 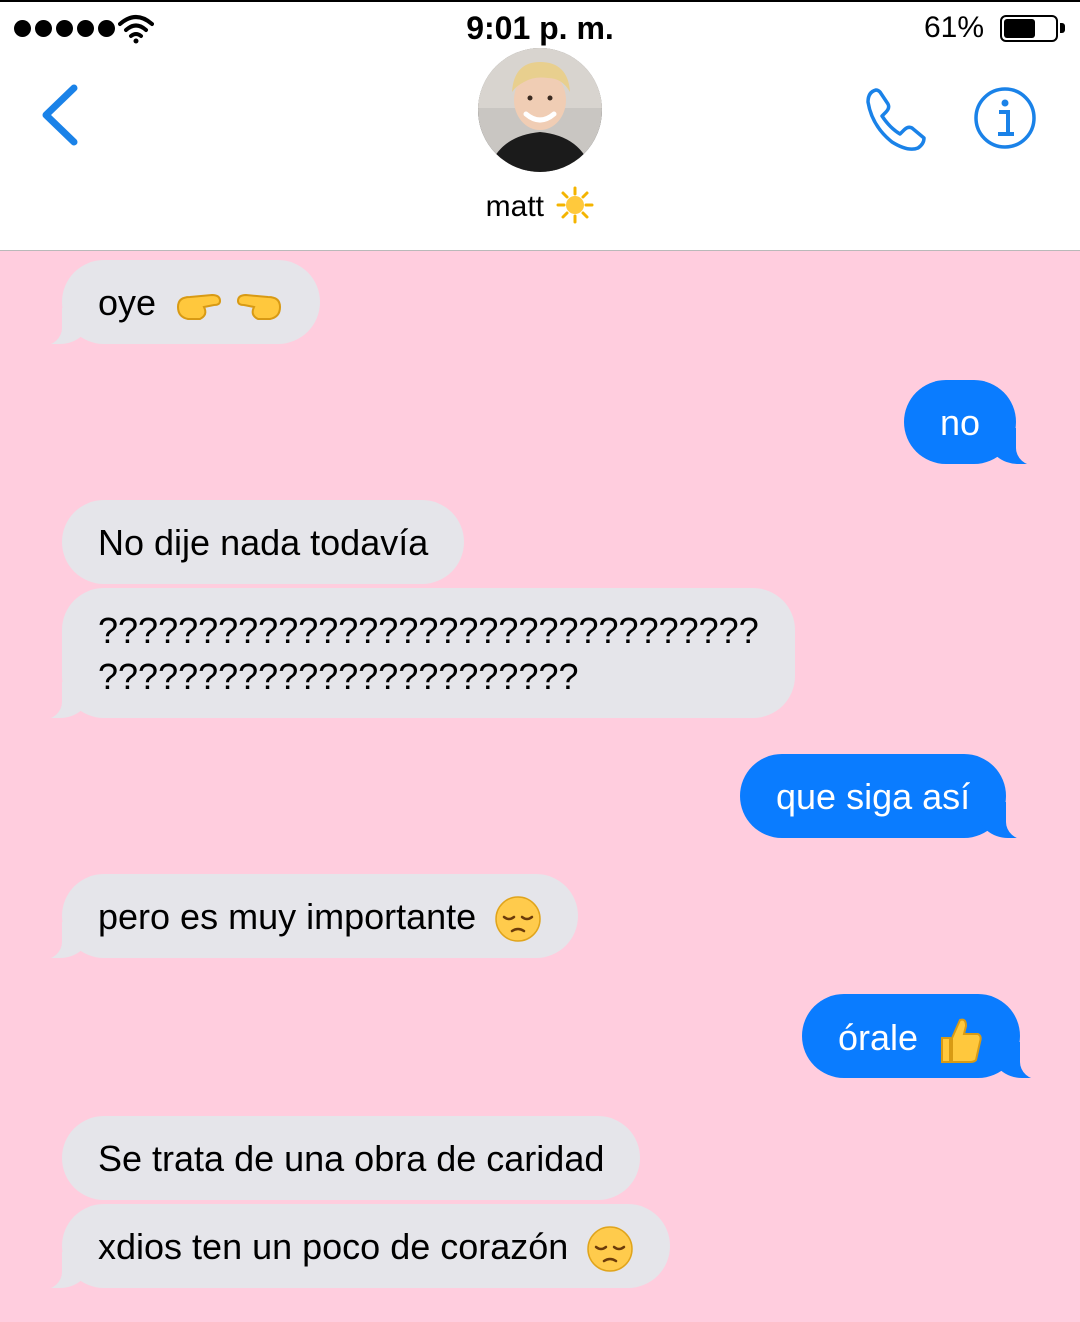 What do you see at coordinates (351, 1158) in the screenshot?
I see `message-bubble-incoming: Se trata de una obra de caridad` at bounding box center [351, 1158].